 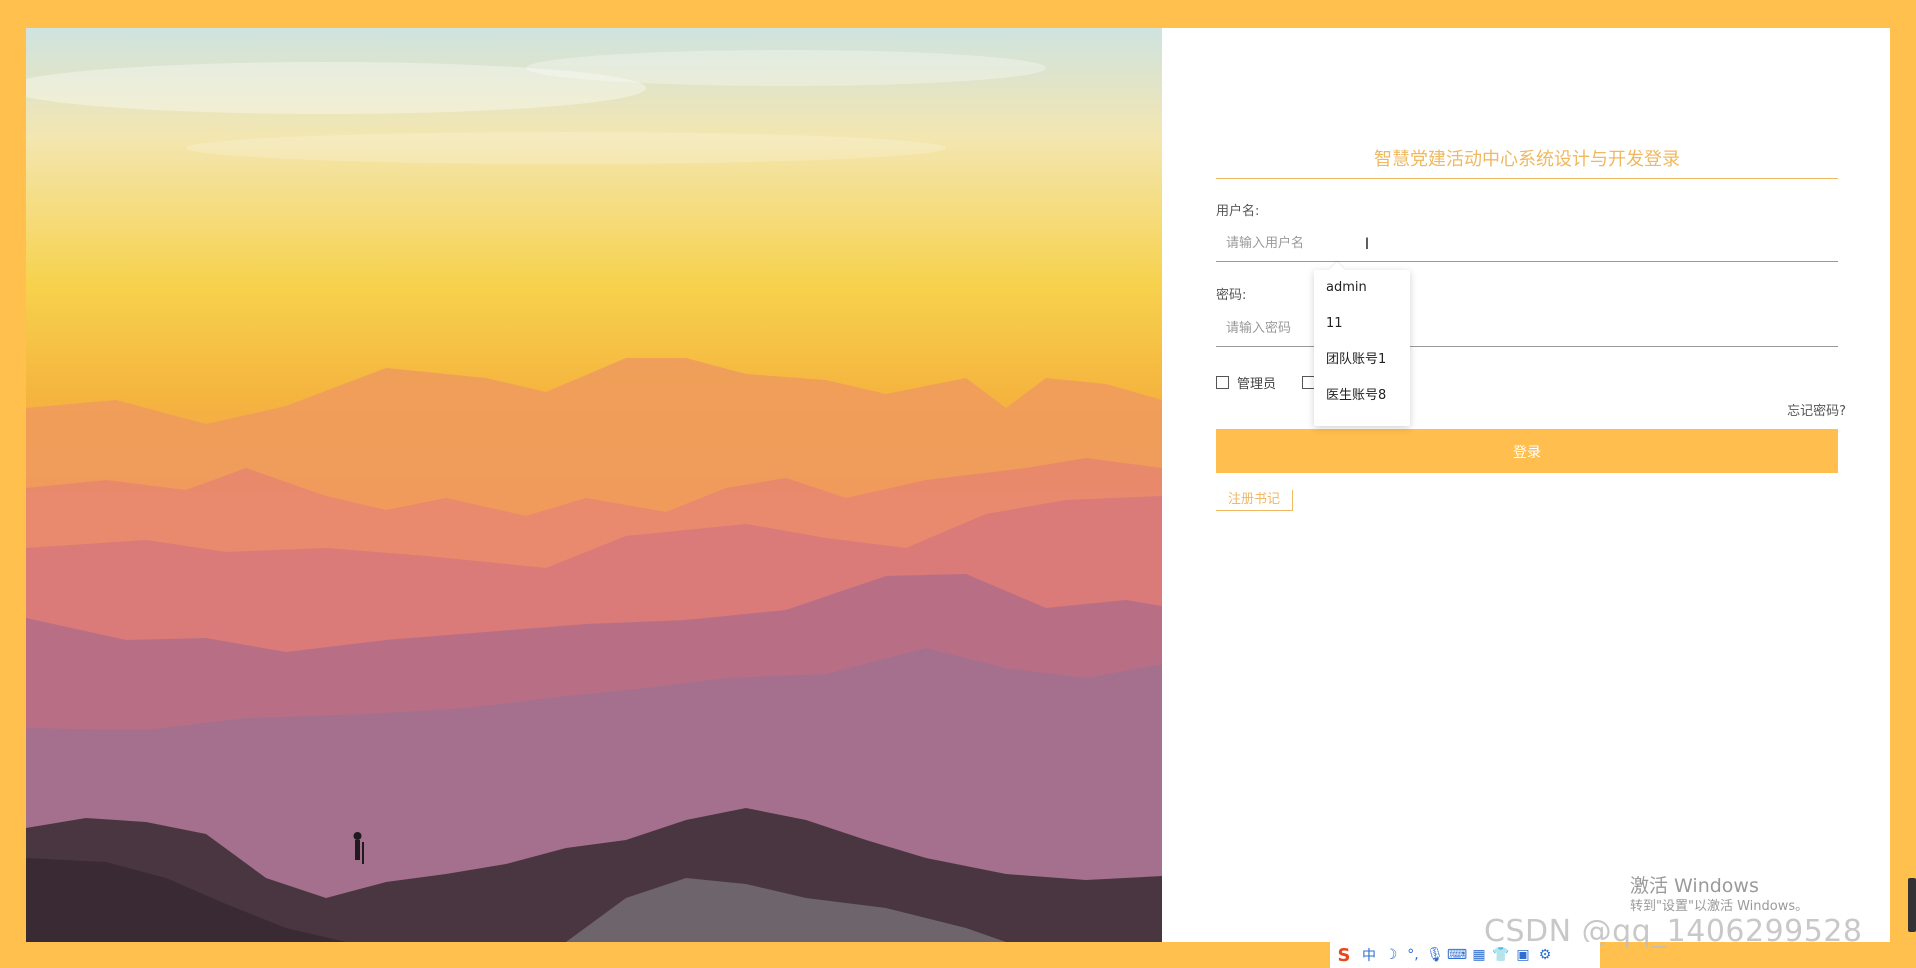 What do you see at coordinates (1816, 409) in the screenshot?
I see `forgot-password-link: 忘记密码?` at bounding box center [1816, 409].